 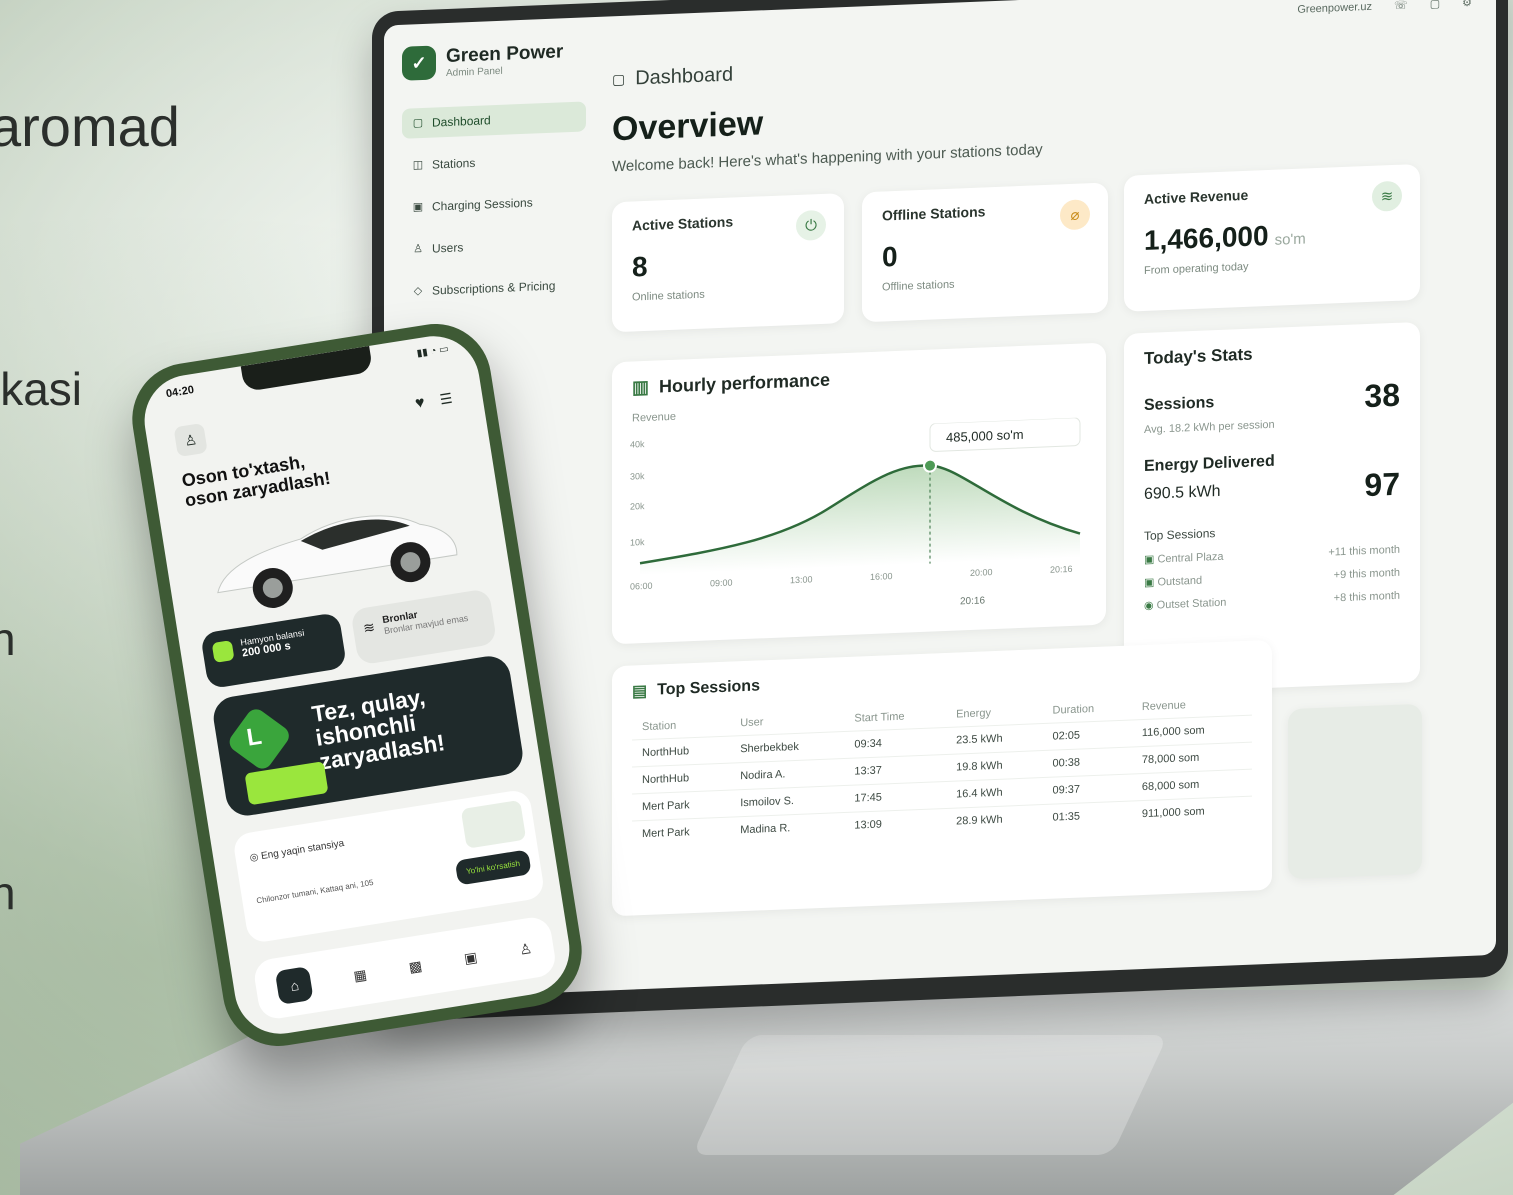 I want to click on check-icon: ◉, so click(x=1149, y=605).